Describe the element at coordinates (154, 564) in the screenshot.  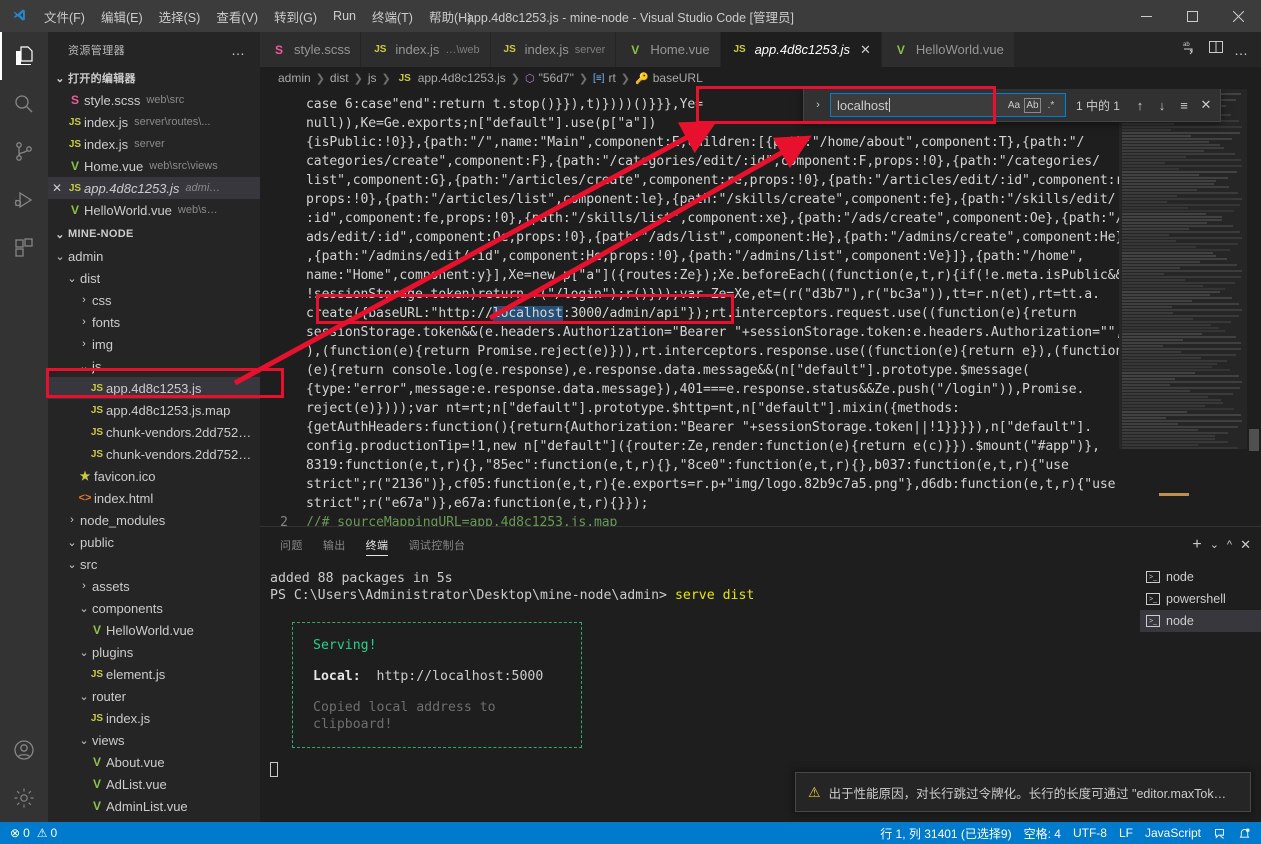
I see `tree-folder: ⌄ src` at that location.